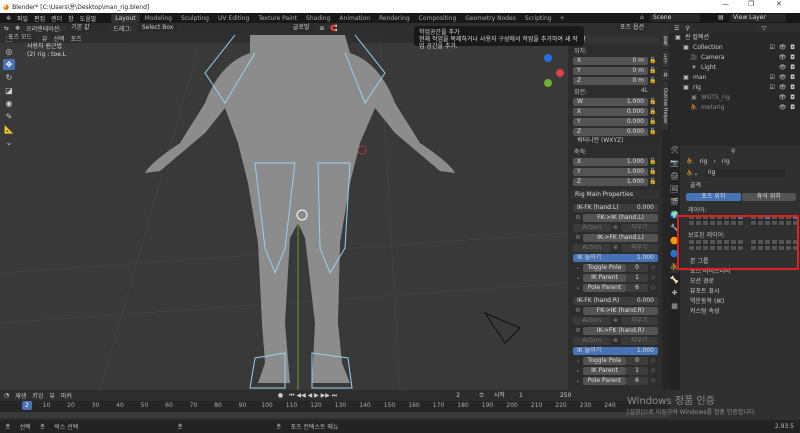 The height and width of the screenshot is (433, 800). I want to click on maximize-button: ❐, so click(751, 4).